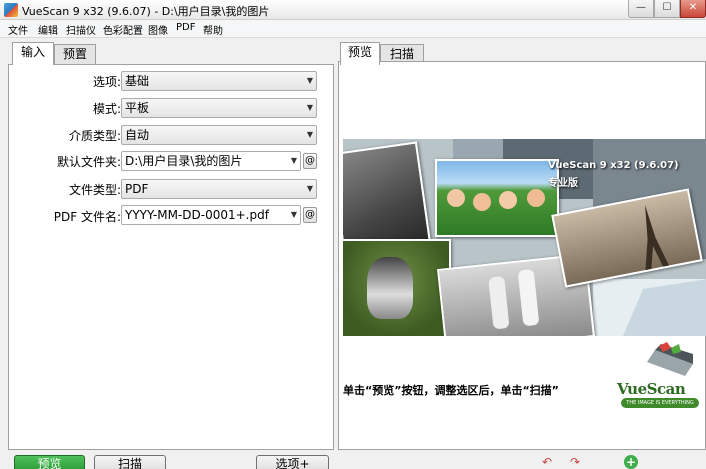 The image size is (706, 469). I want to click on menu-bar: 文件 编辑 扫描仪 色彩配置 图像 PDF 帮助, so click(353, 29).